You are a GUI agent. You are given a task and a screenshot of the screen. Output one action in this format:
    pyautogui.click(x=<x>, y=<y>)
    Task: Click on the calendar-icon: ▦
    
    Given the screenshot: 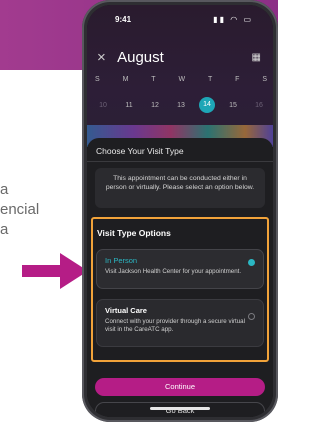 What is the action you would take?
    pyautogui.click(x=256, y=57)
    